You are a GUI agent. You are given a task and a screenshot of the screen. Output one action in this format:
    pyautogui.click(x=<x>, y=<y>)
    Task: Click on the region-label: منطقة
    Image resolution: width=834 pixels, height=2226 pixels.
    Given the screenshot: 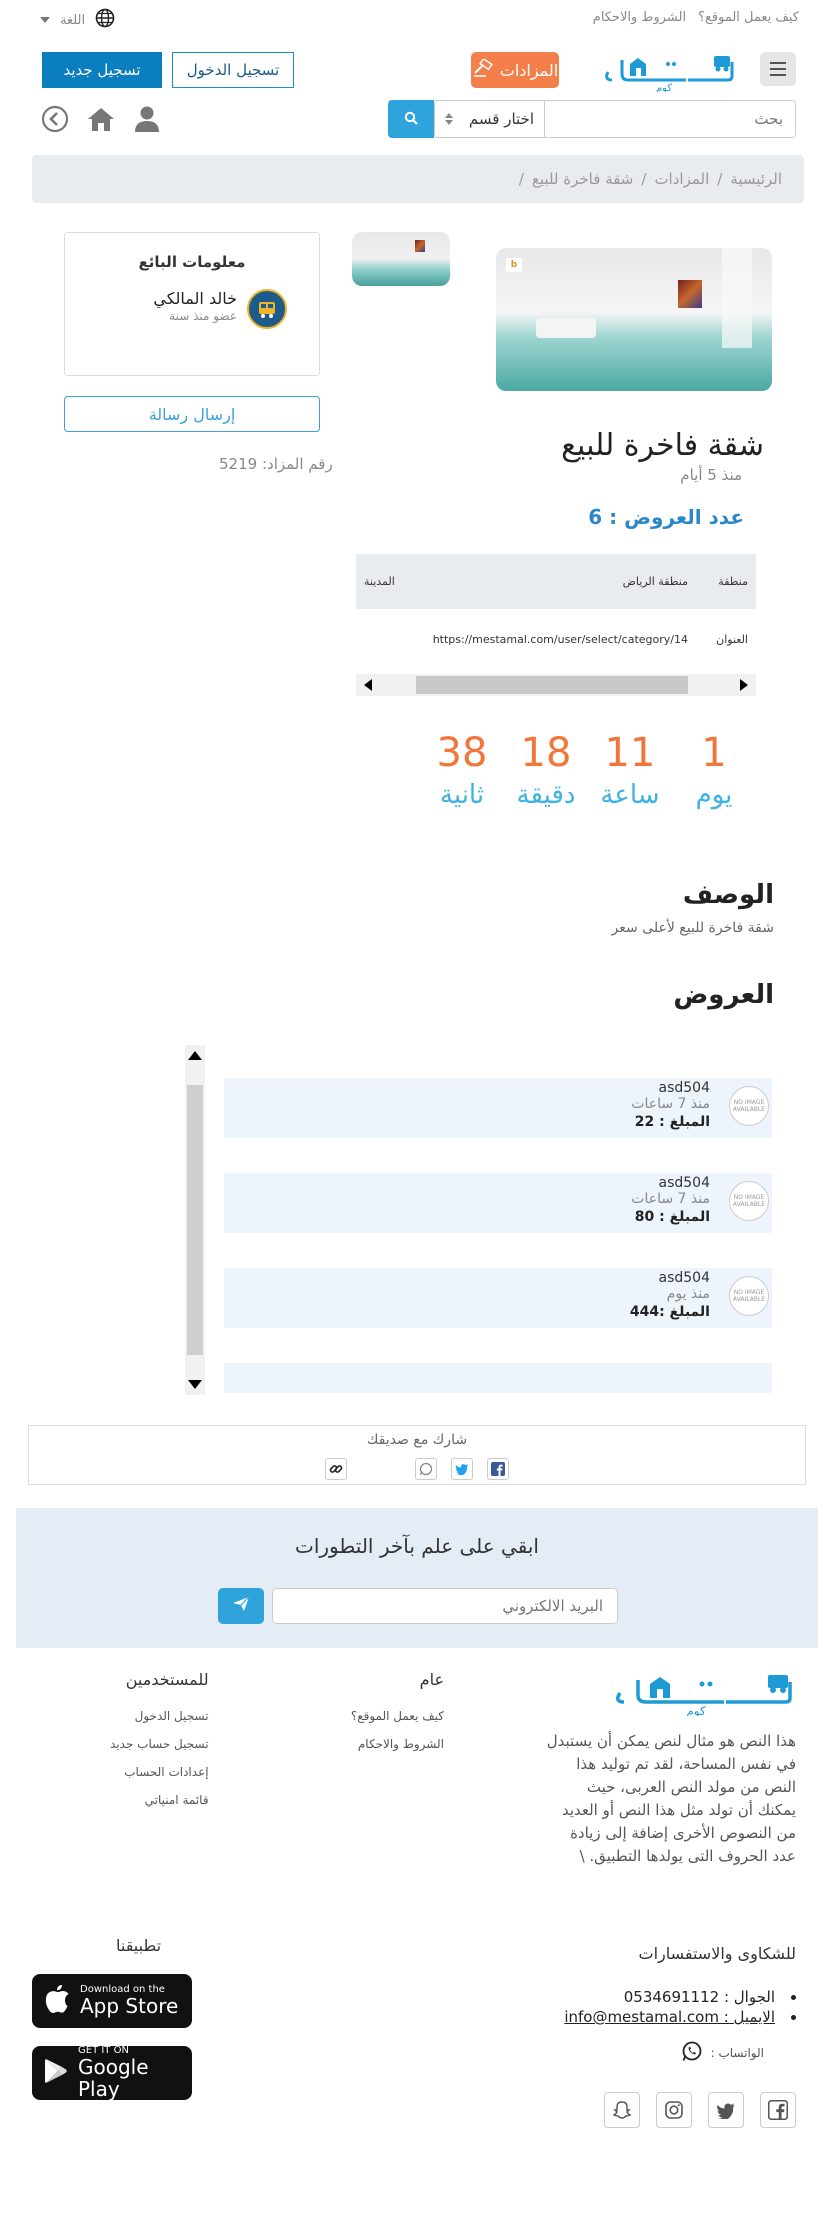 What is the action you would take?
    pyautogui.click(x=733, y=581)
    